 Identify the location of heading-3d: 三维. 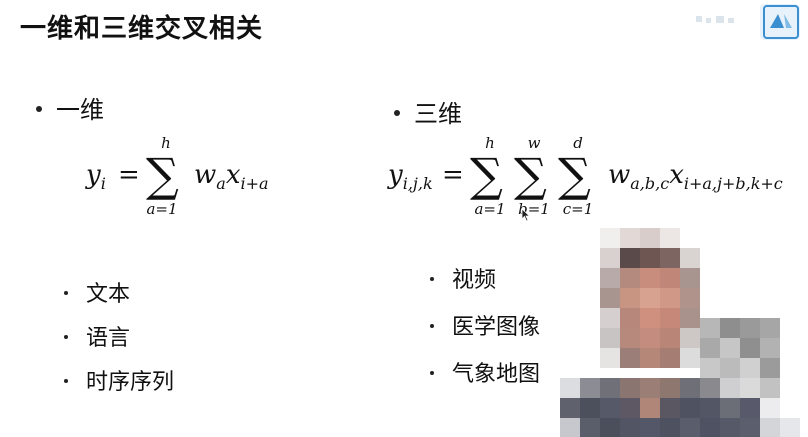
(428, 111).